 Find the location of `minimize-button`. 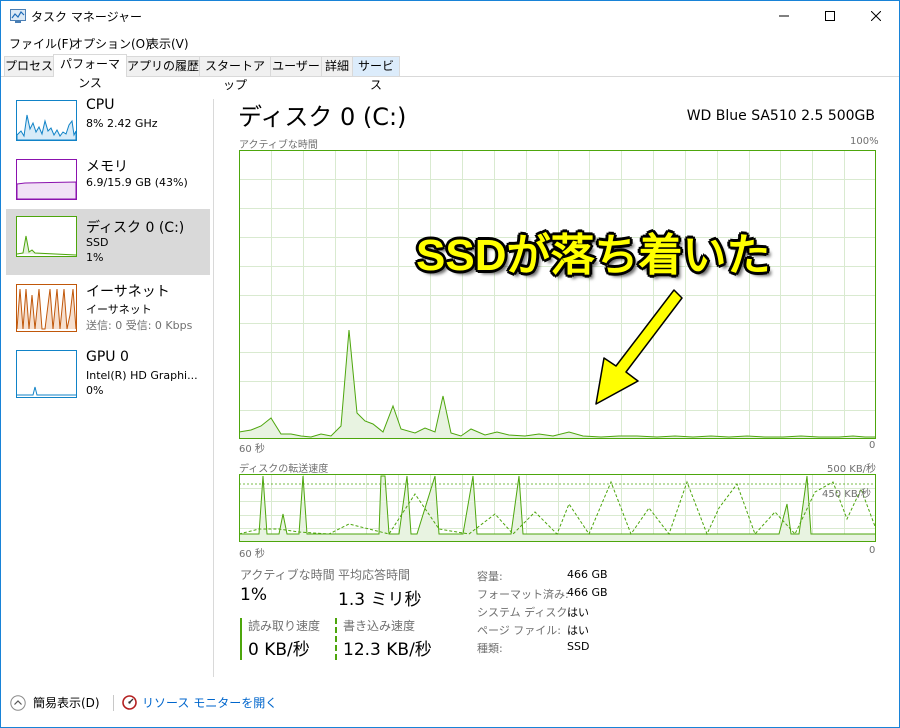

minimize-button is located at coordinates (784, 16).